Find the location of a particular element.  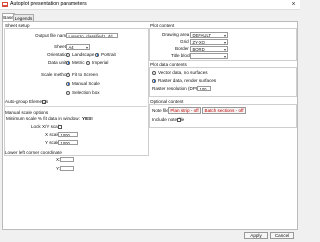

portrait-radio is located at coordinates (97, 54).